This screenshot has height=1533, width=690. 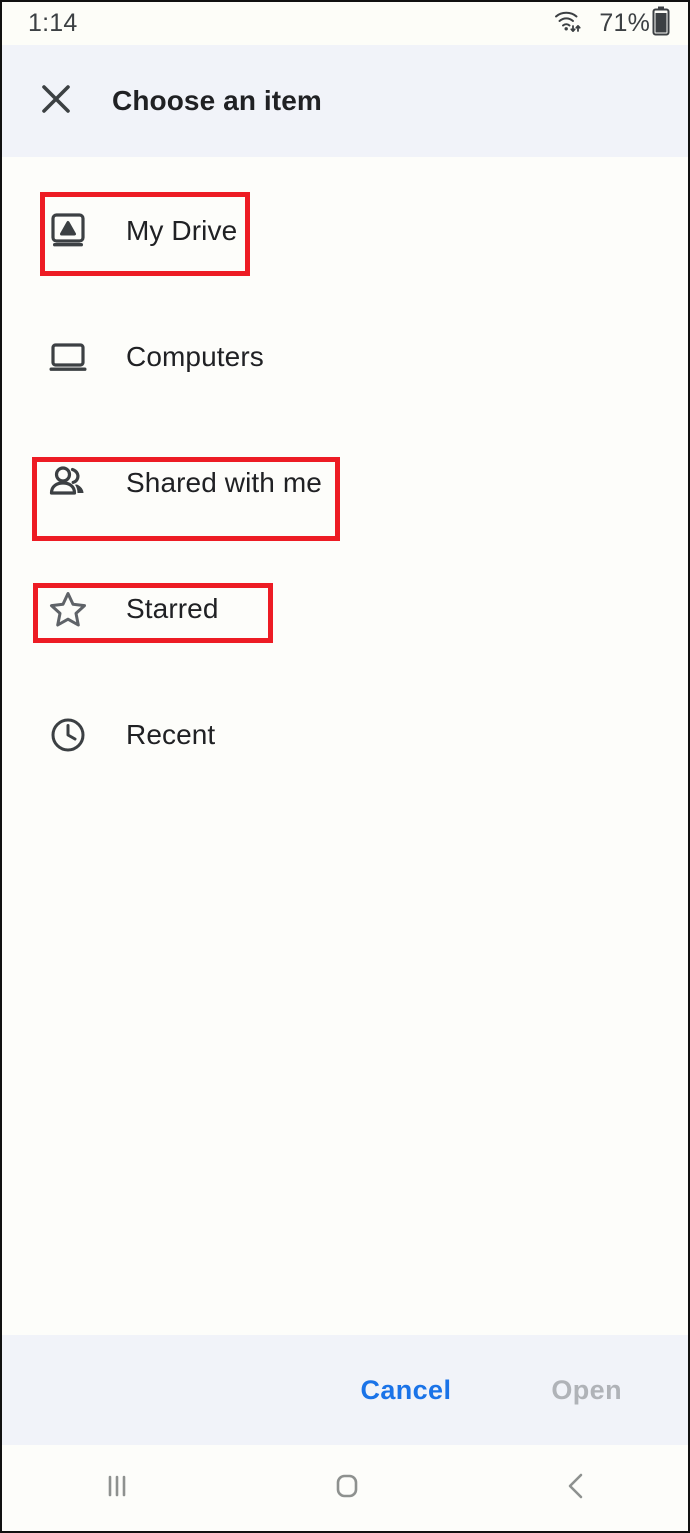 What do you see at coordinates (345, 483) in the screenshot?
I see `list-item-shared-with-me: Shared with me` at bounding box center [345, 483].